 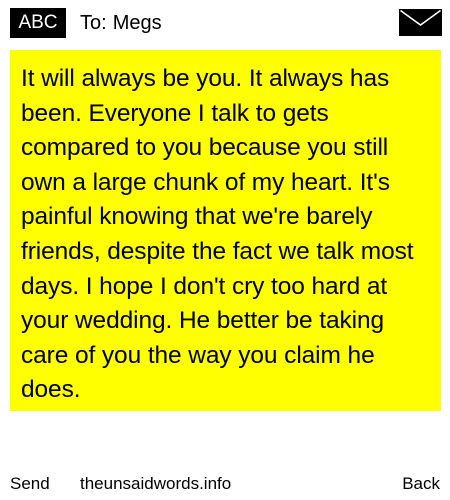 What do you see at coordinates (38, 23) in the screenshot?
I see `input-mode-badge: ABC` at bounding box center [38, 23].